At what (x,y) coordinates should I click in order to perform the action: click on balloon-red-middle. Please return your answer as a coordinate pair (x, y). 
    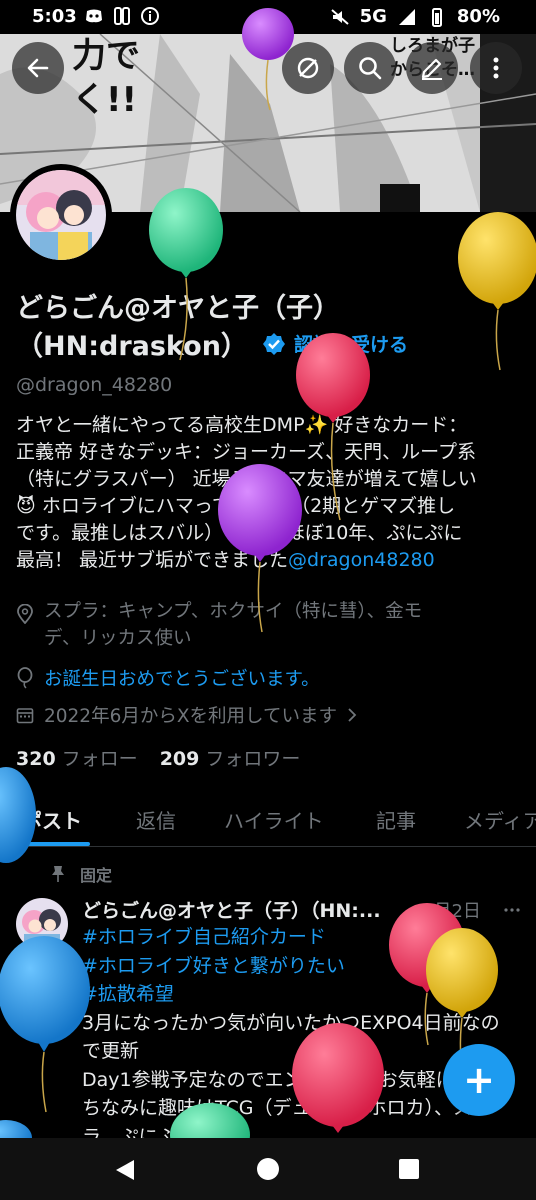
    Looking at the image, I should click on (333, 427).